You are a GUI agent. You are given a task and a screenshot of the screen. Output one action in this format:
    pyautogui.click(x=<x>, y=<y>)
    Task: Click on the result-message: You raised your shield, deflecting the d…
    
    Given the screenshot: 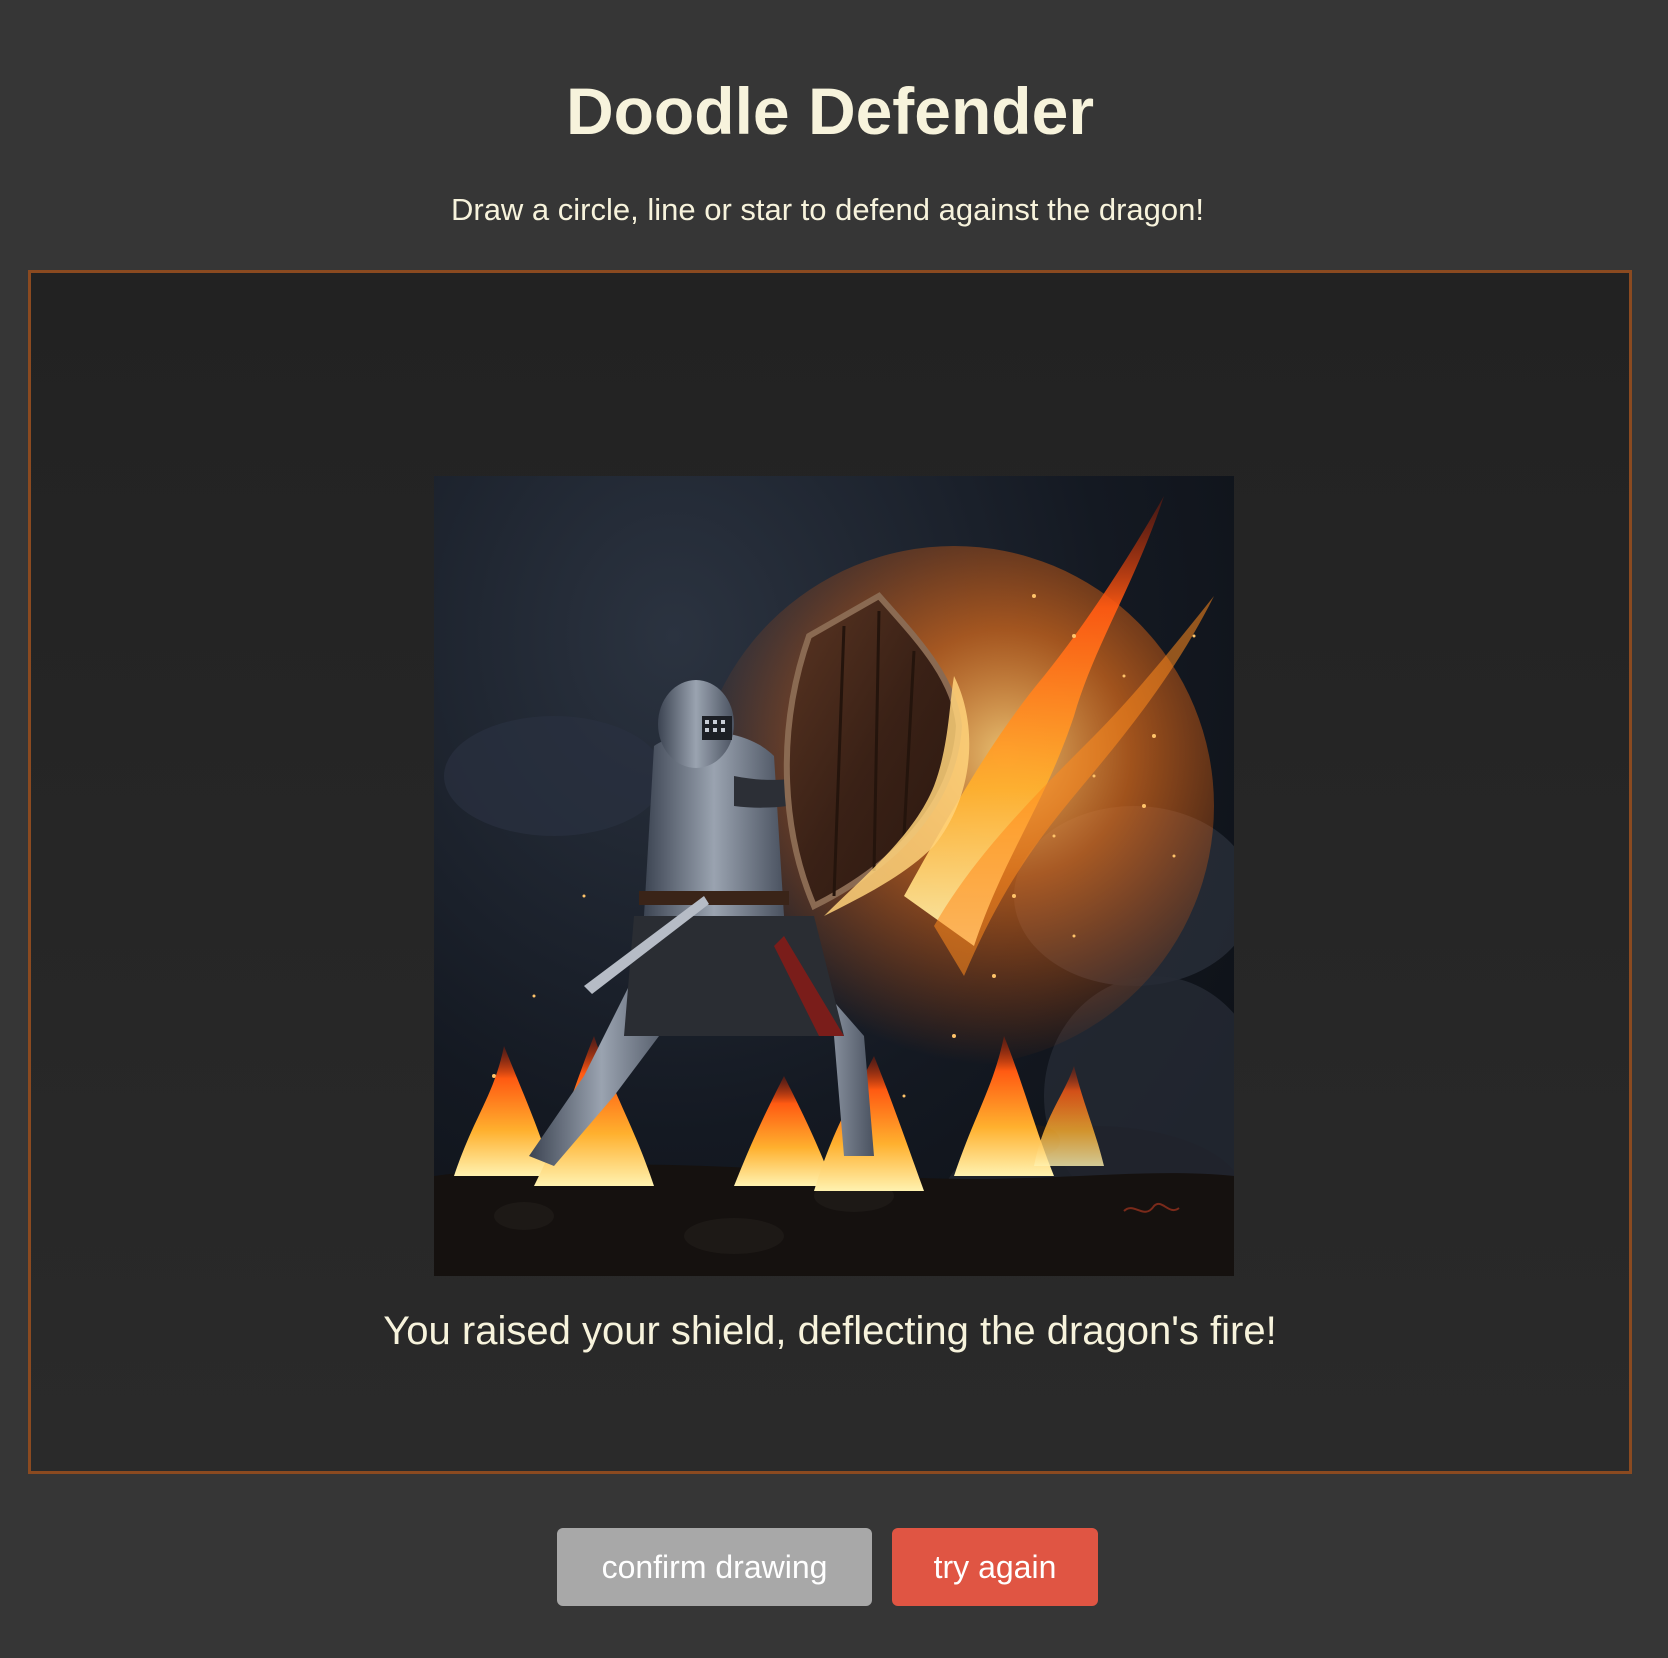 What is the action you would take?
    pyautogui.click(x=830, y=1331)
    